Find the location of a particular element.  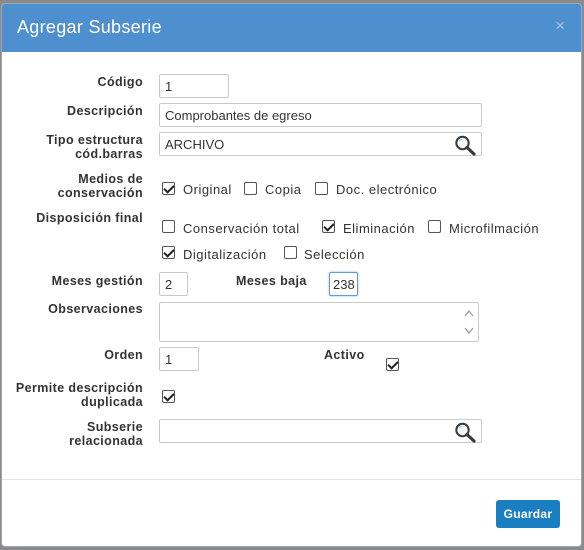

permite-descripcion-label: Permite descripción duplicada is located at coordinates (73, 395).